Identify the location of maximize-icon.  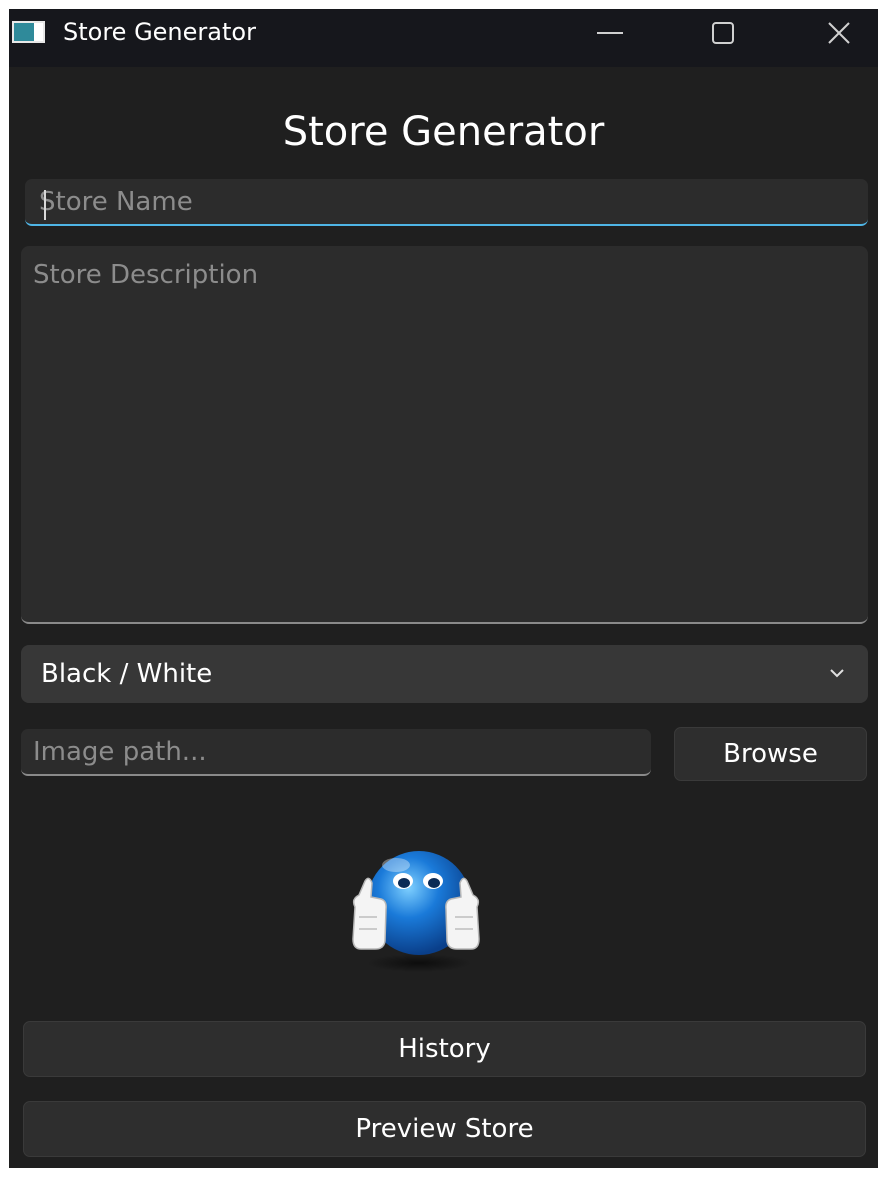
(723, 33).